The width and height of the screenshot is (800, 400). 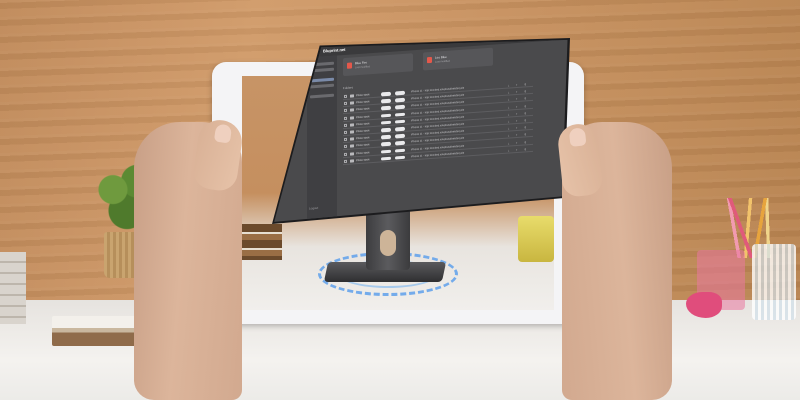 What do you see at coordinates (322, 80) in the screenshot?
I see `sidebar-item-active` at bounding box center [322, 80].